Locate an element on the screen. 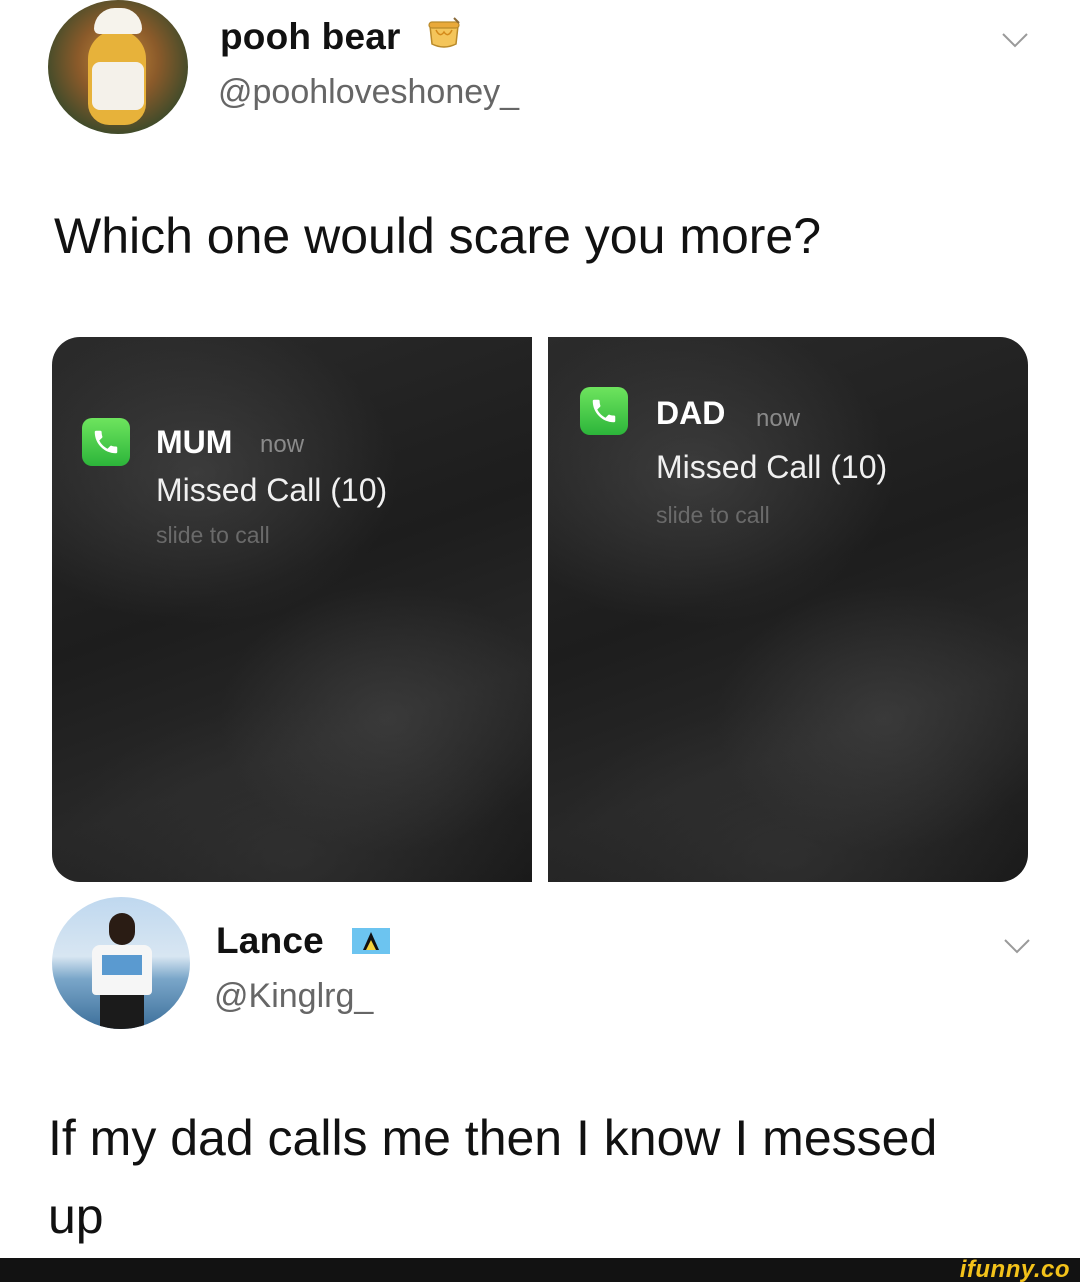  pooh-bear-avatar is located at coordinates (118, 67).